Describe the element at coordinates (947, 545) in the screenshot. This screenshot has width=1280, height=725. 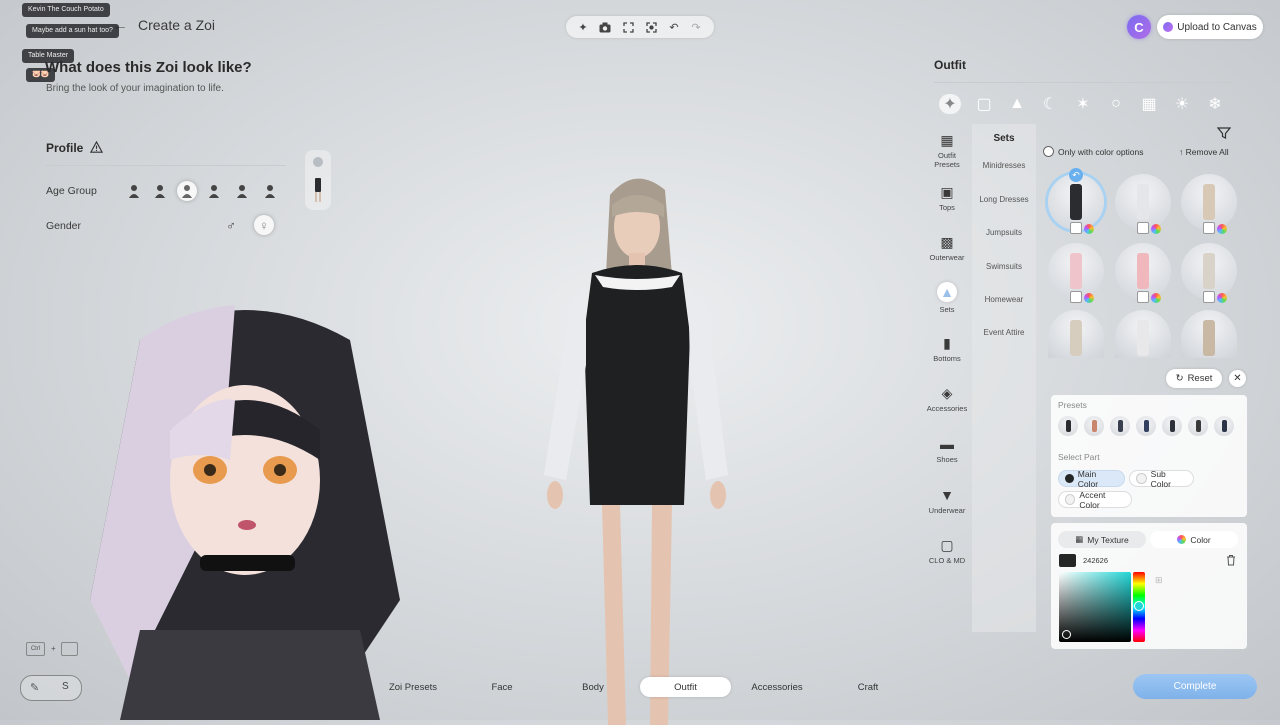
I see `clo-icon: ▢` at that location.